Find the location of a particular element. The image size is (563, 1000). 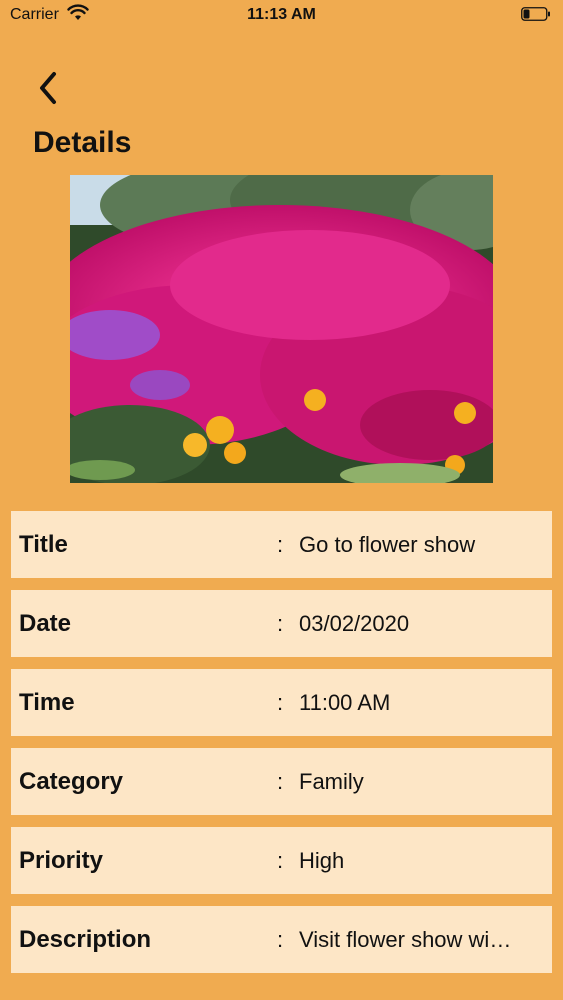

status-bar: Carrier 11:13 AM is located at coordinates (281, 15).